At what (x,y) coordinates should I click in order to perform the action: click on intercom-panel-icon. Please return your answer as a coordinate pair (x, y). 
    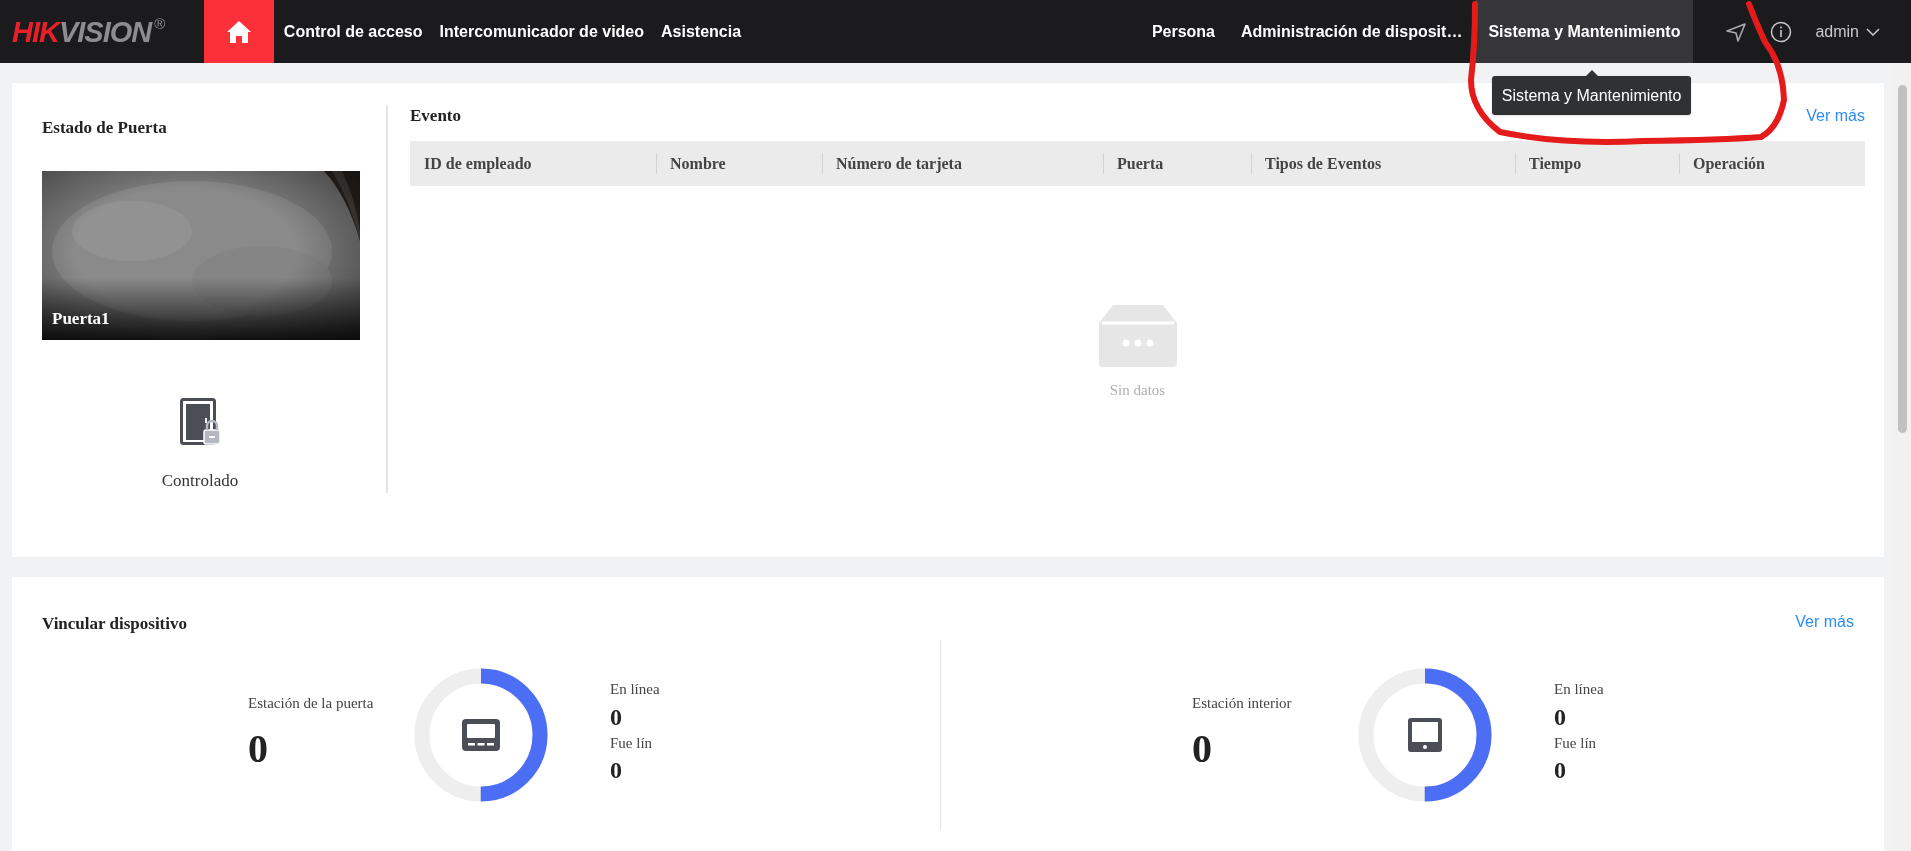
    Looking at the image, I should click on (481, 734).